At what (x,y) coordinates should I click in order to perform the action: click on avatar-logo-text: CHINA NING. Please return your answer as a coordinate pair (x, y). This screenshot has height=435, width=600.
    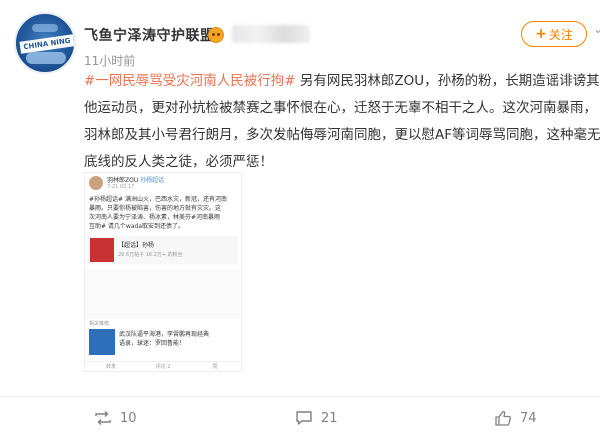
    Looking at the image, I should click on (46, 44).